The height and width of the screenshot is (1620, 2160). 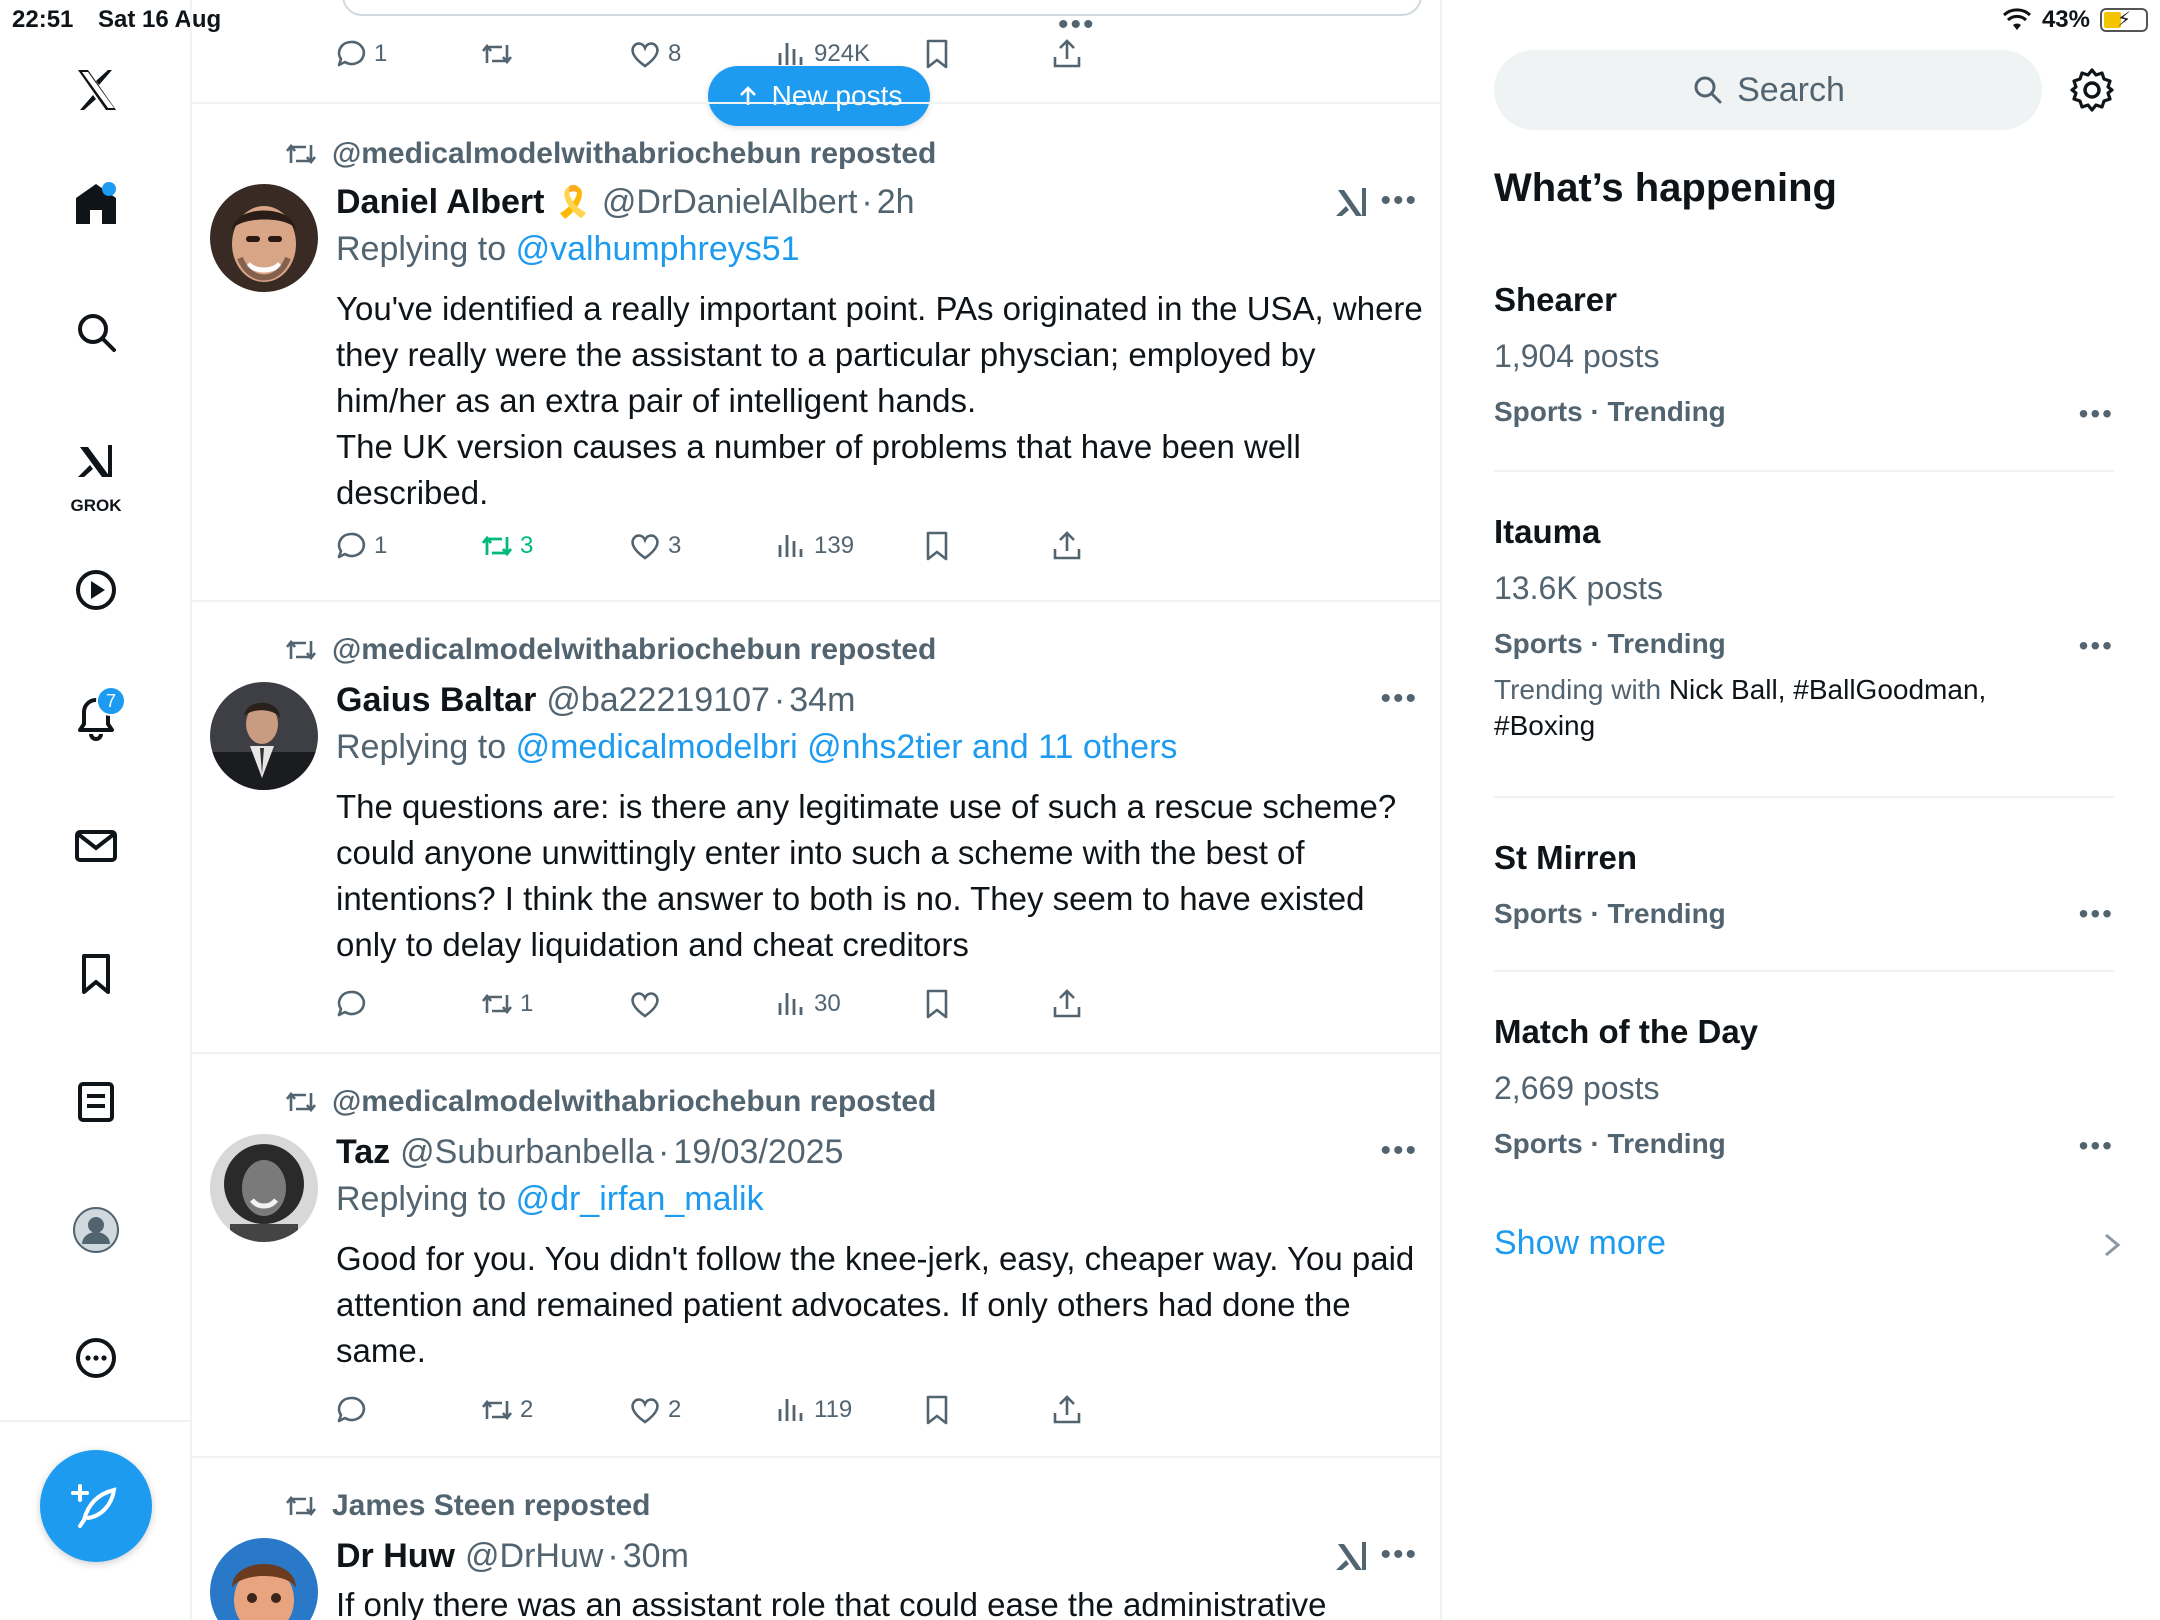 I want to click on nav-lists, so click(x=96, y=1102).